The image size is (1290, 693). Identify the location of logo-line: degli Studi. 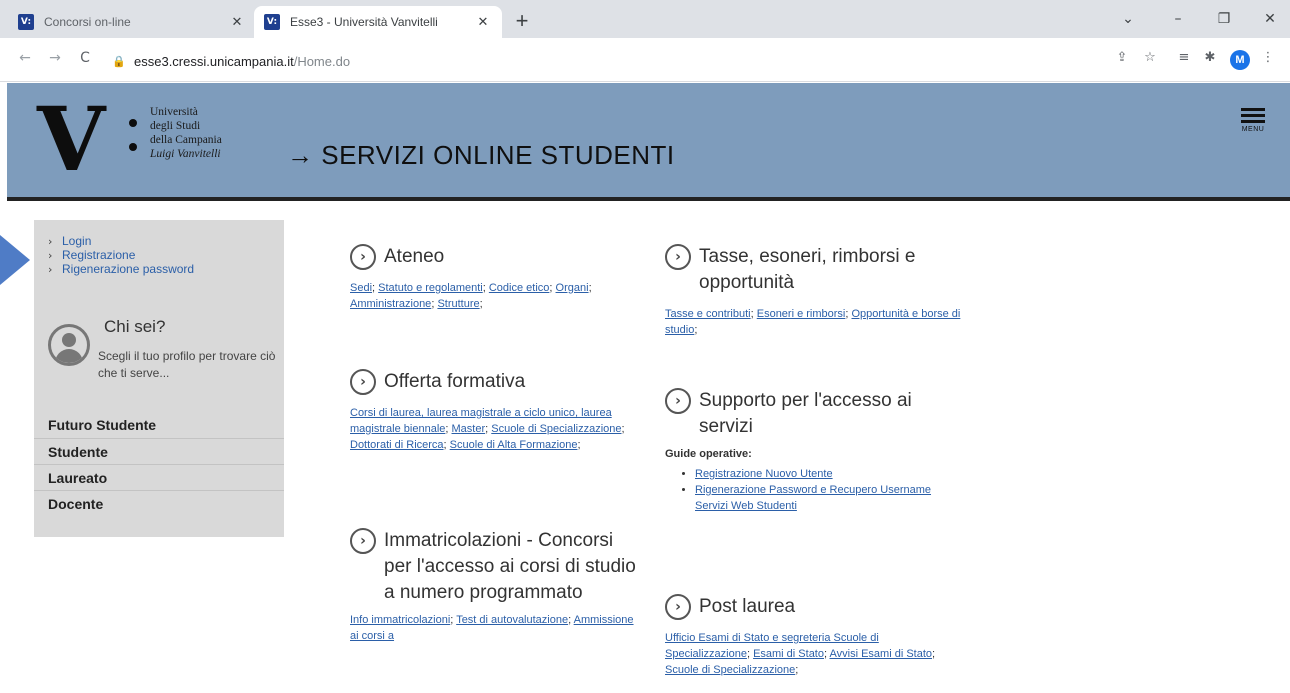
(175, 126).